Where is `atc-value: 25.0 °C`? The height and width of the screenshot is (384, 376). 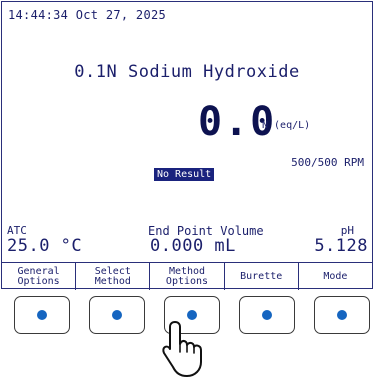 atc-value: 25.0 °C is located at coordinates (45, 246).